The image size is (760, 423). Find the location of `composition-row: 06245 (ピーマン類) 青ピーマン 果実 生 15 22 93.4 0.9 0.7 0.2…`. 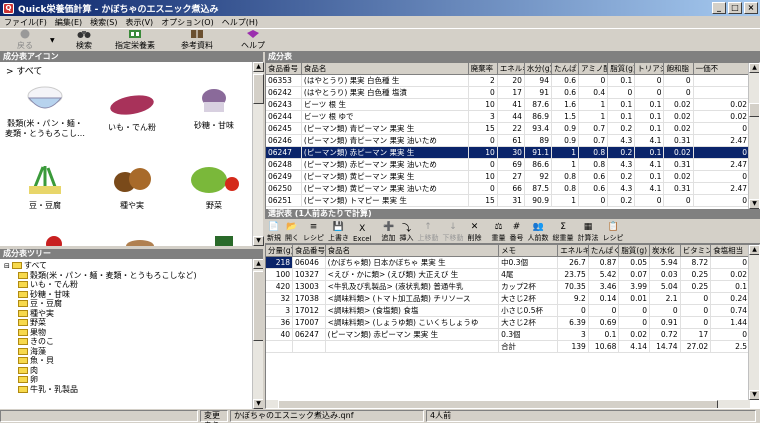

composition-row: 06245 (ピーマン類) 青ピーマン 果実 生 15 22 93.4 0.9 0.7 0.2… is located at coordinates (508, 128).